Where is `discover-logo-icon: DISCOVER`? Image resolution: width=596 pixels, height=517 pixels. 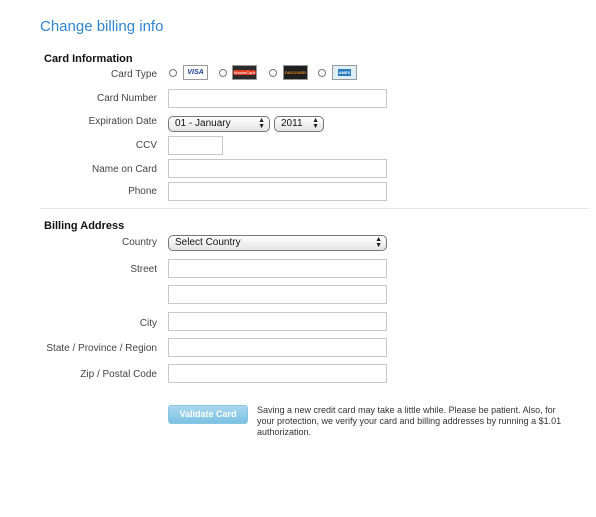
discover-logo-icon: DISCOVER is located at coordinates (295, 72).